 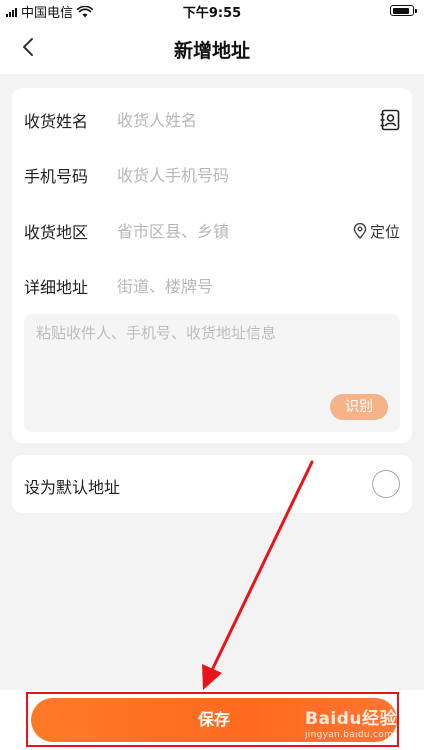 I want to click on location-pin-icon, so click(x=360, y=231).